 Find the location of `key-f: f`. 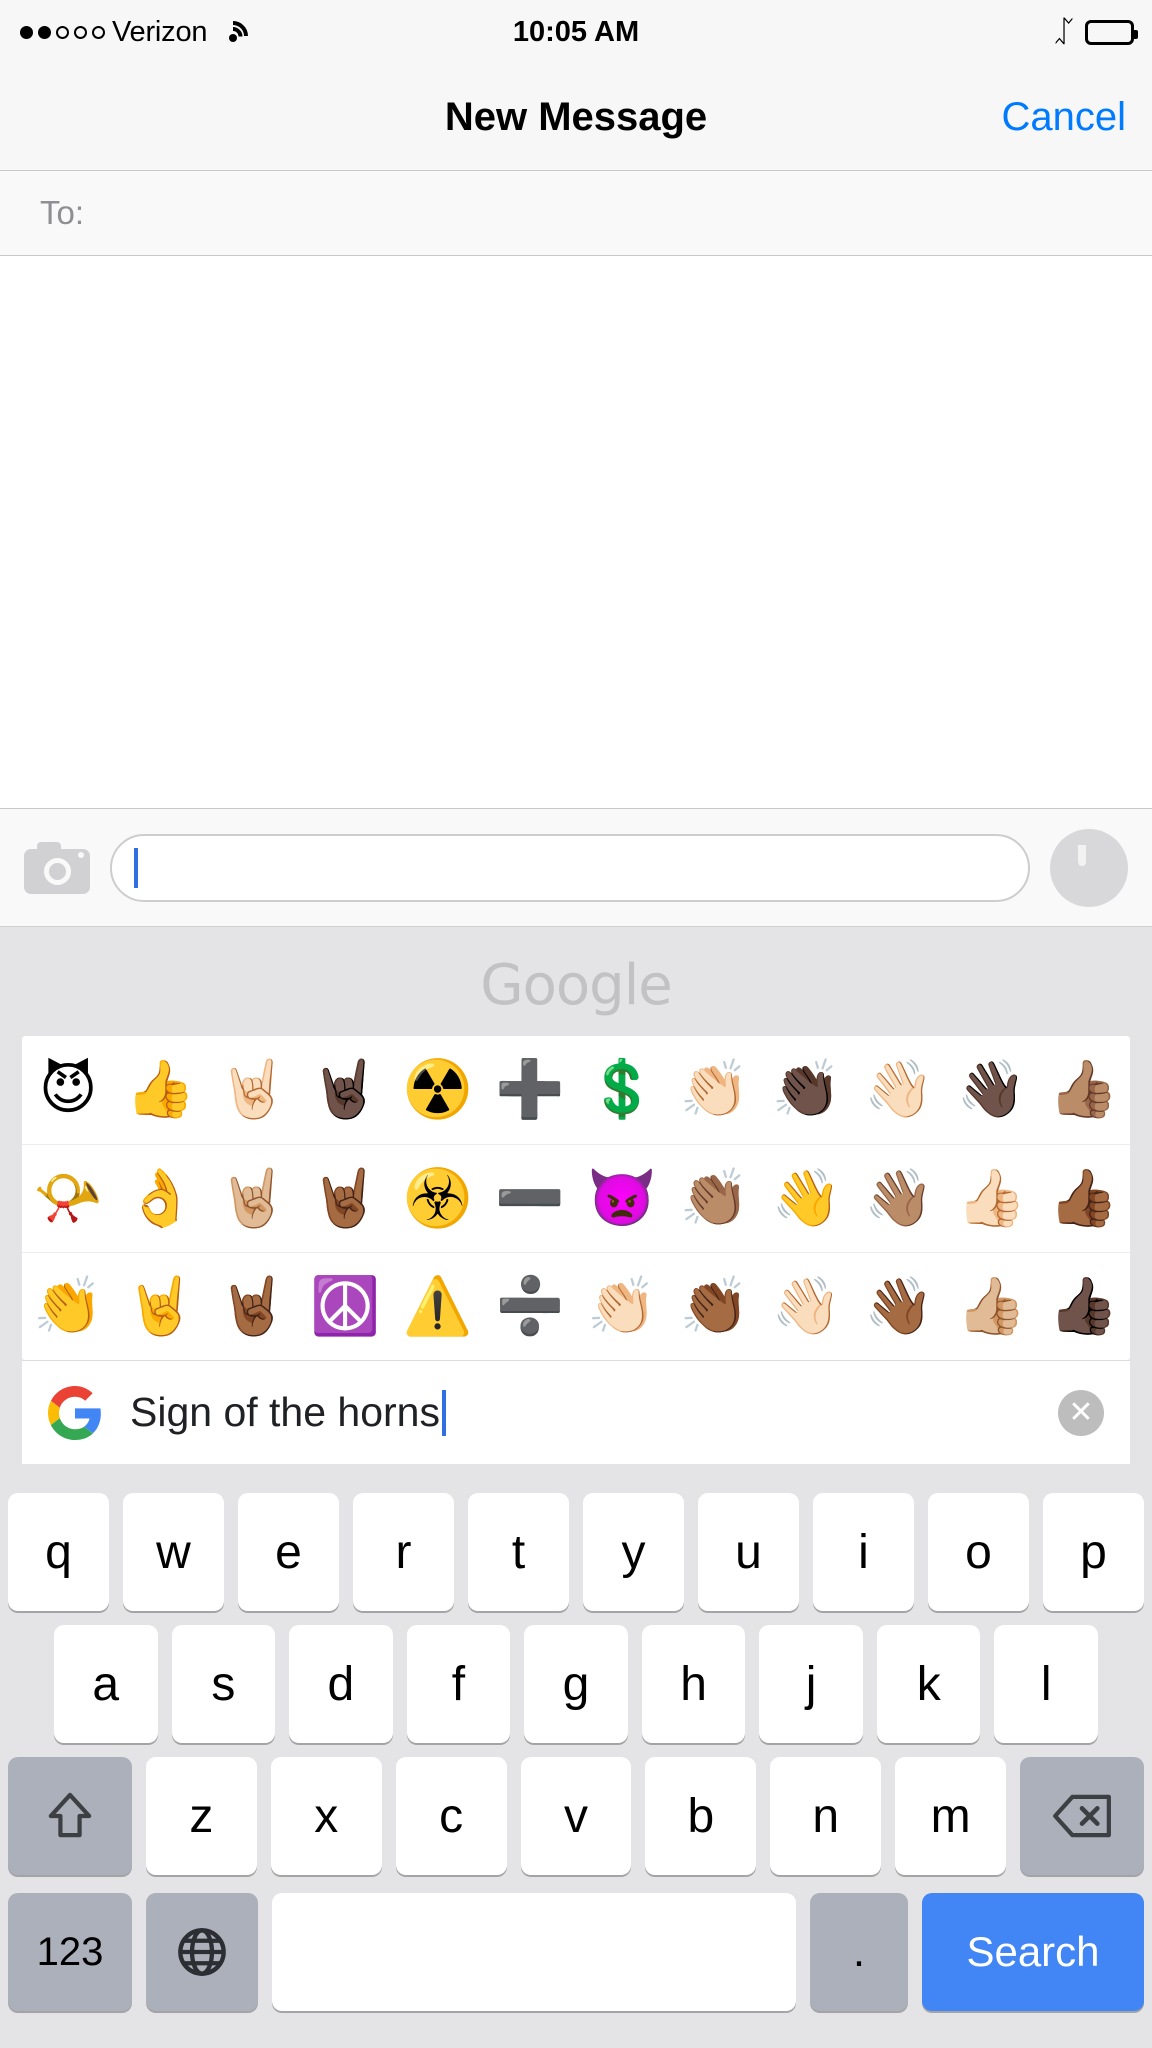

key-f: f is located at coordinates (458, 1684).